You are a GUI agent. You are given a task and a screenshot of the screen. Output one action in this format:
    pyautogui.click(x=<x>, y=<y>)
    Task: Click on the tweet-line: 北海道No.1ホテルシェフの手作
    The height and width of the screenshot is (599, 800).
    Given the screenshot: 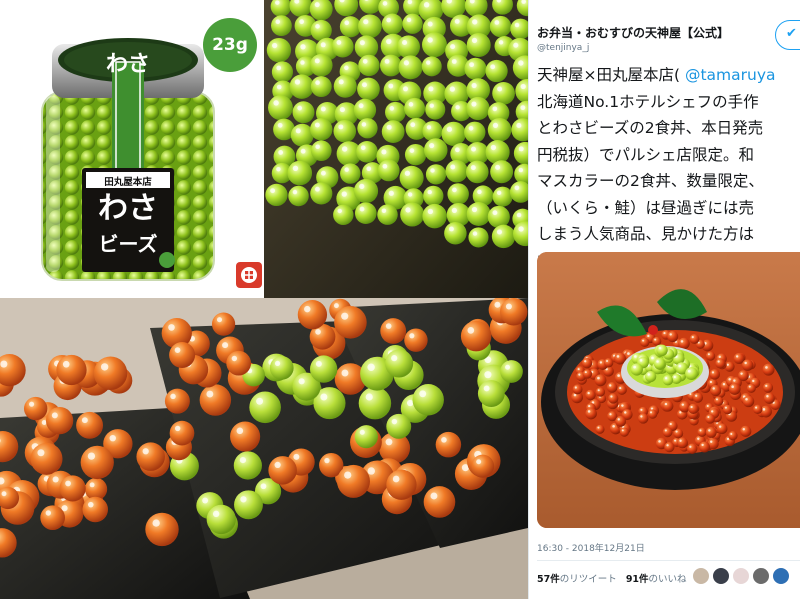 What is the action you would take?
    pyautogui.click(x=668, y=102)
    